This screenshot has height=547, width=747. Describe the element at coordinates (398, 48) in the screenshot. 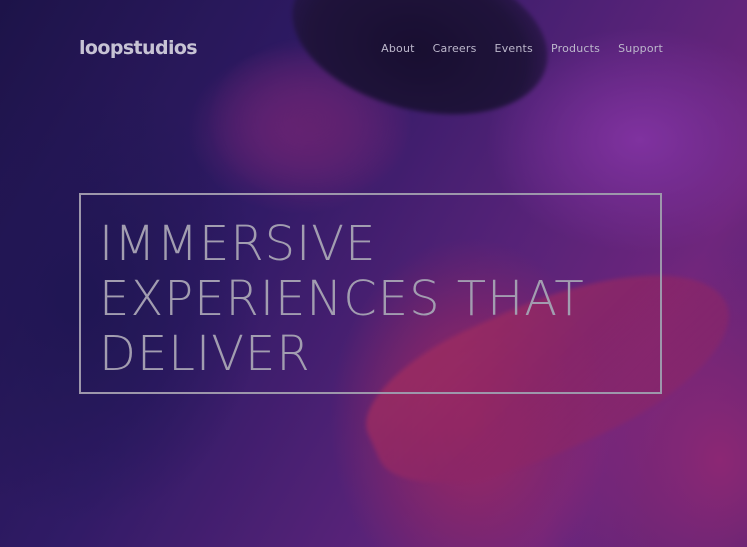

I see `nav-item-about: About` at that location.